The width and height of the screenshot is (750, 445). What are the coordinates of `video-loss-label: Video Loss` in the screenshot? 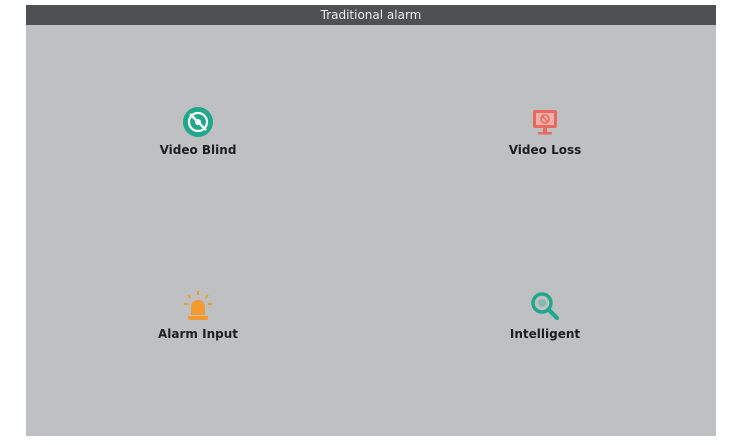 It's located at (545, 150).